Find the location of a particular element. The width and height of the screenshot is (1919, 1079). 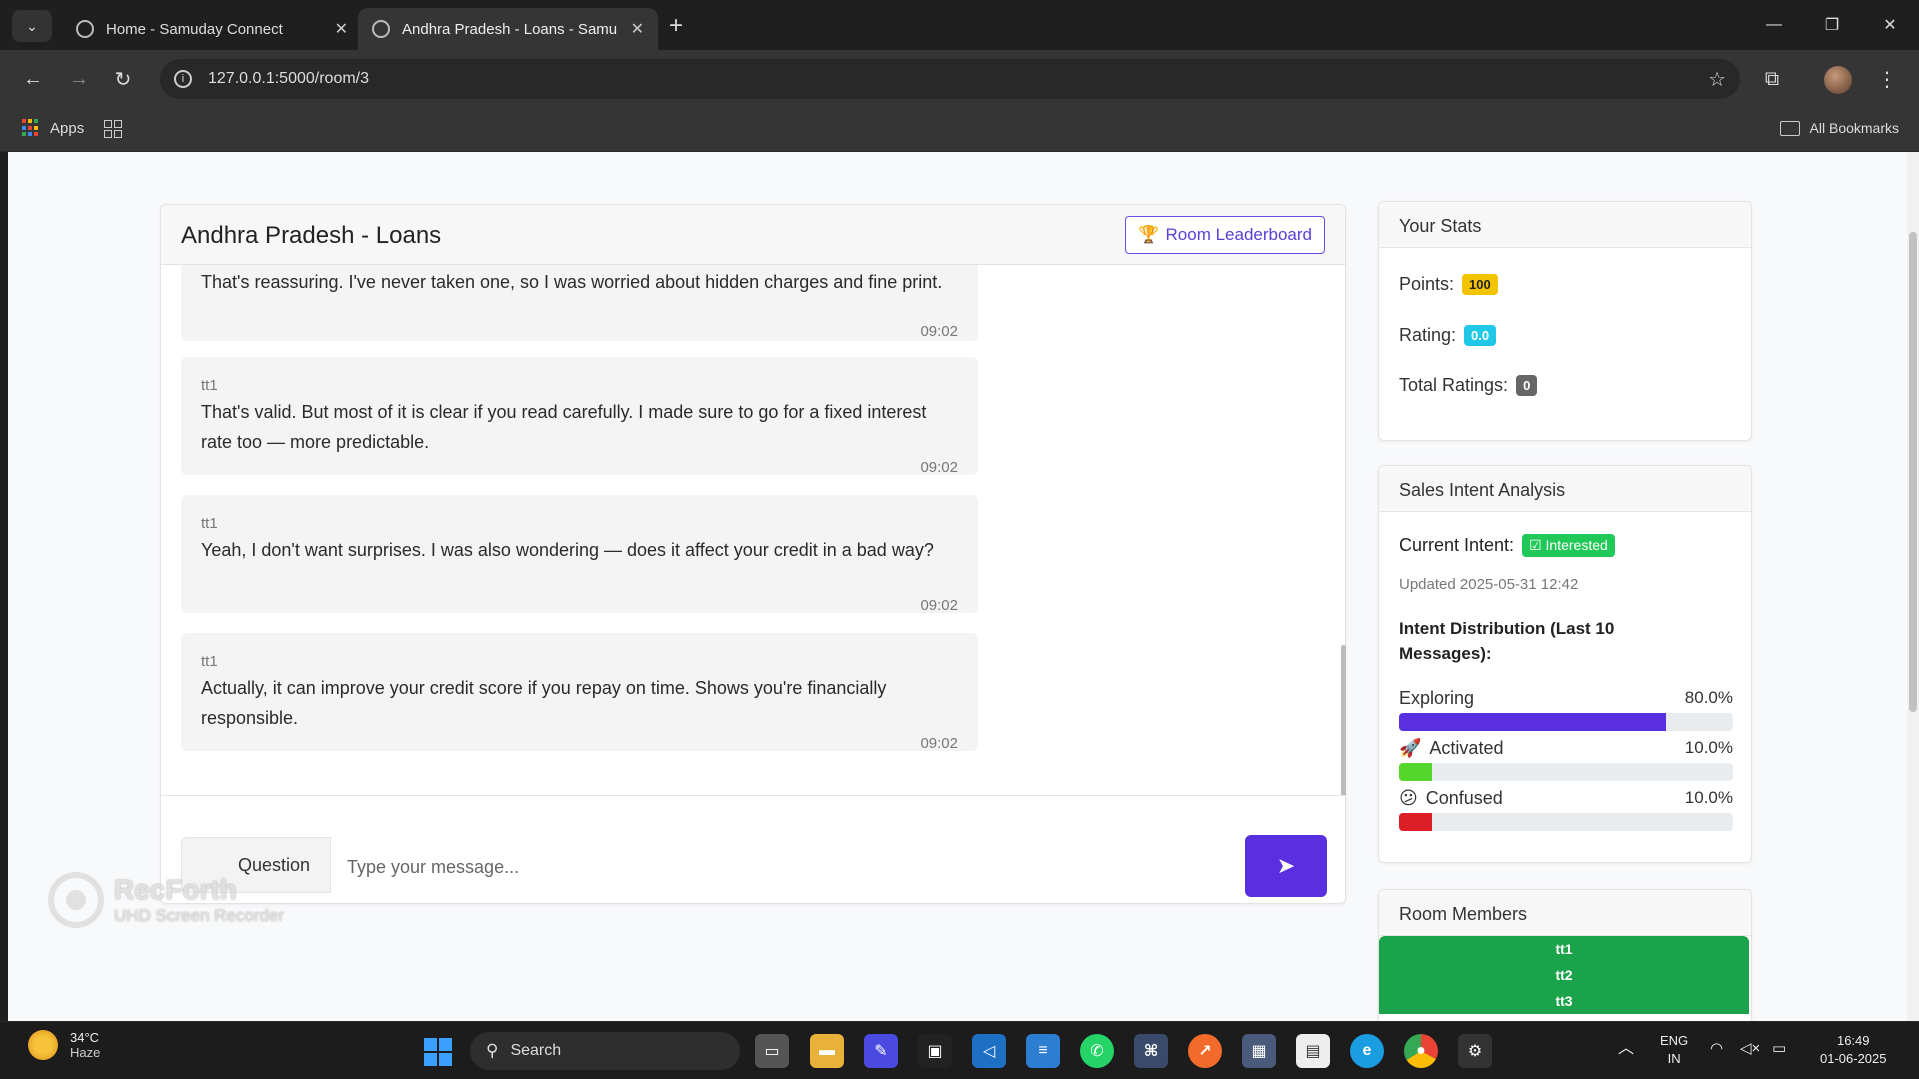

taskbar-search-label: Search is located at coordinates (536, 1050).